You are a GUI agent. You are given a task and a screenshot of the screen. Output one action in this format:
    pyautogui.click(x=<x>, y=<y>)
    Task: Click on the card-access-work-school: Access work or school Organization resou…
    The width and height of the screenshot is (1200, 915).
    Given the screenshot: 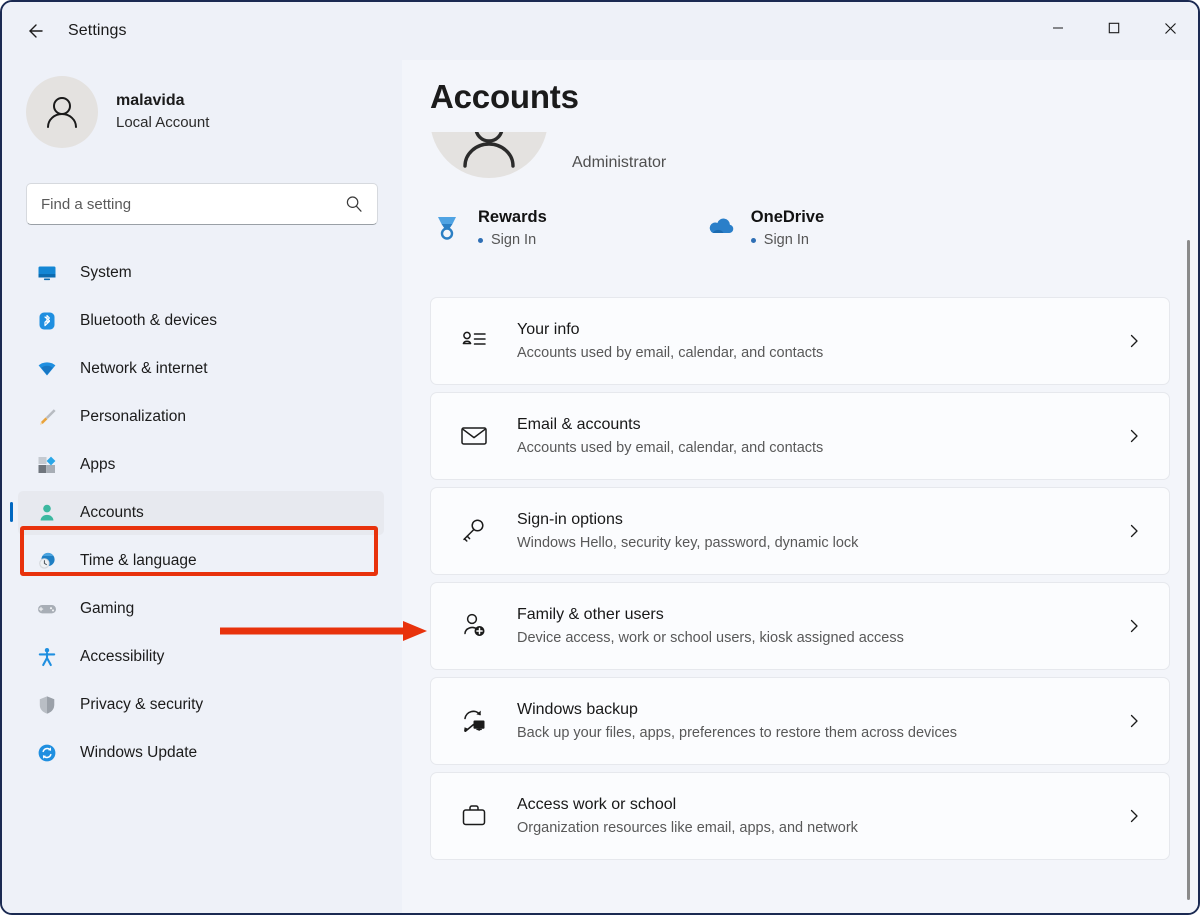 What is the action you would take?
    pyautogui.click(x=800, y=816)
    